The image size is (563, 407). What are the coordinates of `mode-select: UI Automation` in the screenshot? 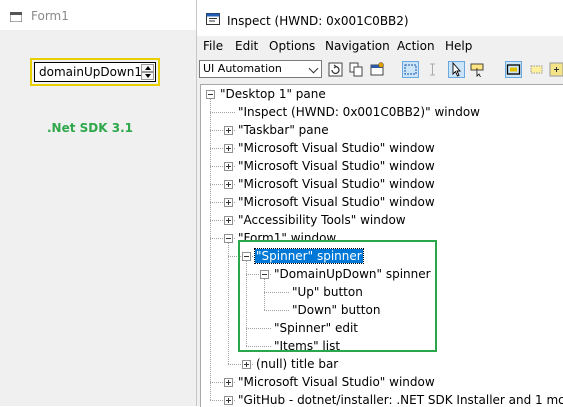 It's located at (260, 69).